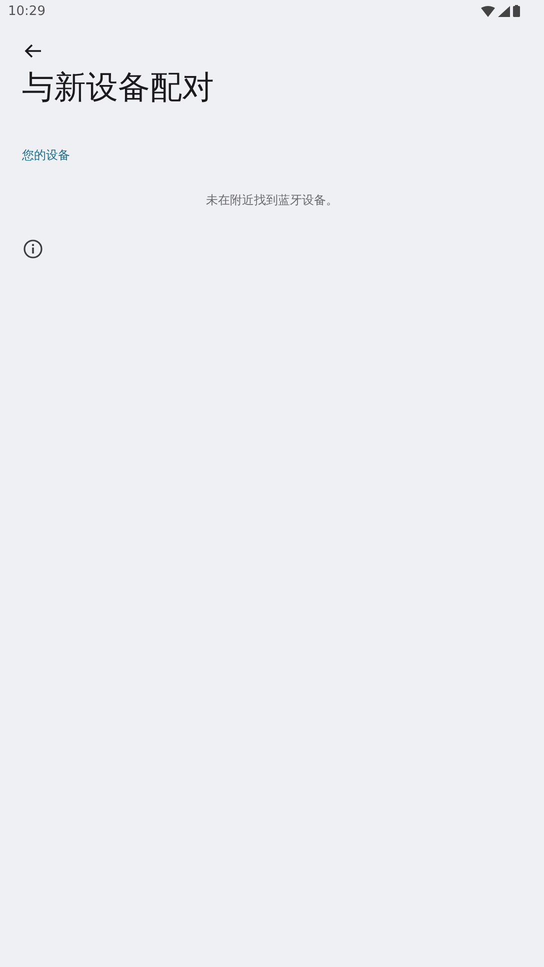 The width and height of the screenshot is (544, 967). I want to click on section-header: 您的设备, so click(46, 155).